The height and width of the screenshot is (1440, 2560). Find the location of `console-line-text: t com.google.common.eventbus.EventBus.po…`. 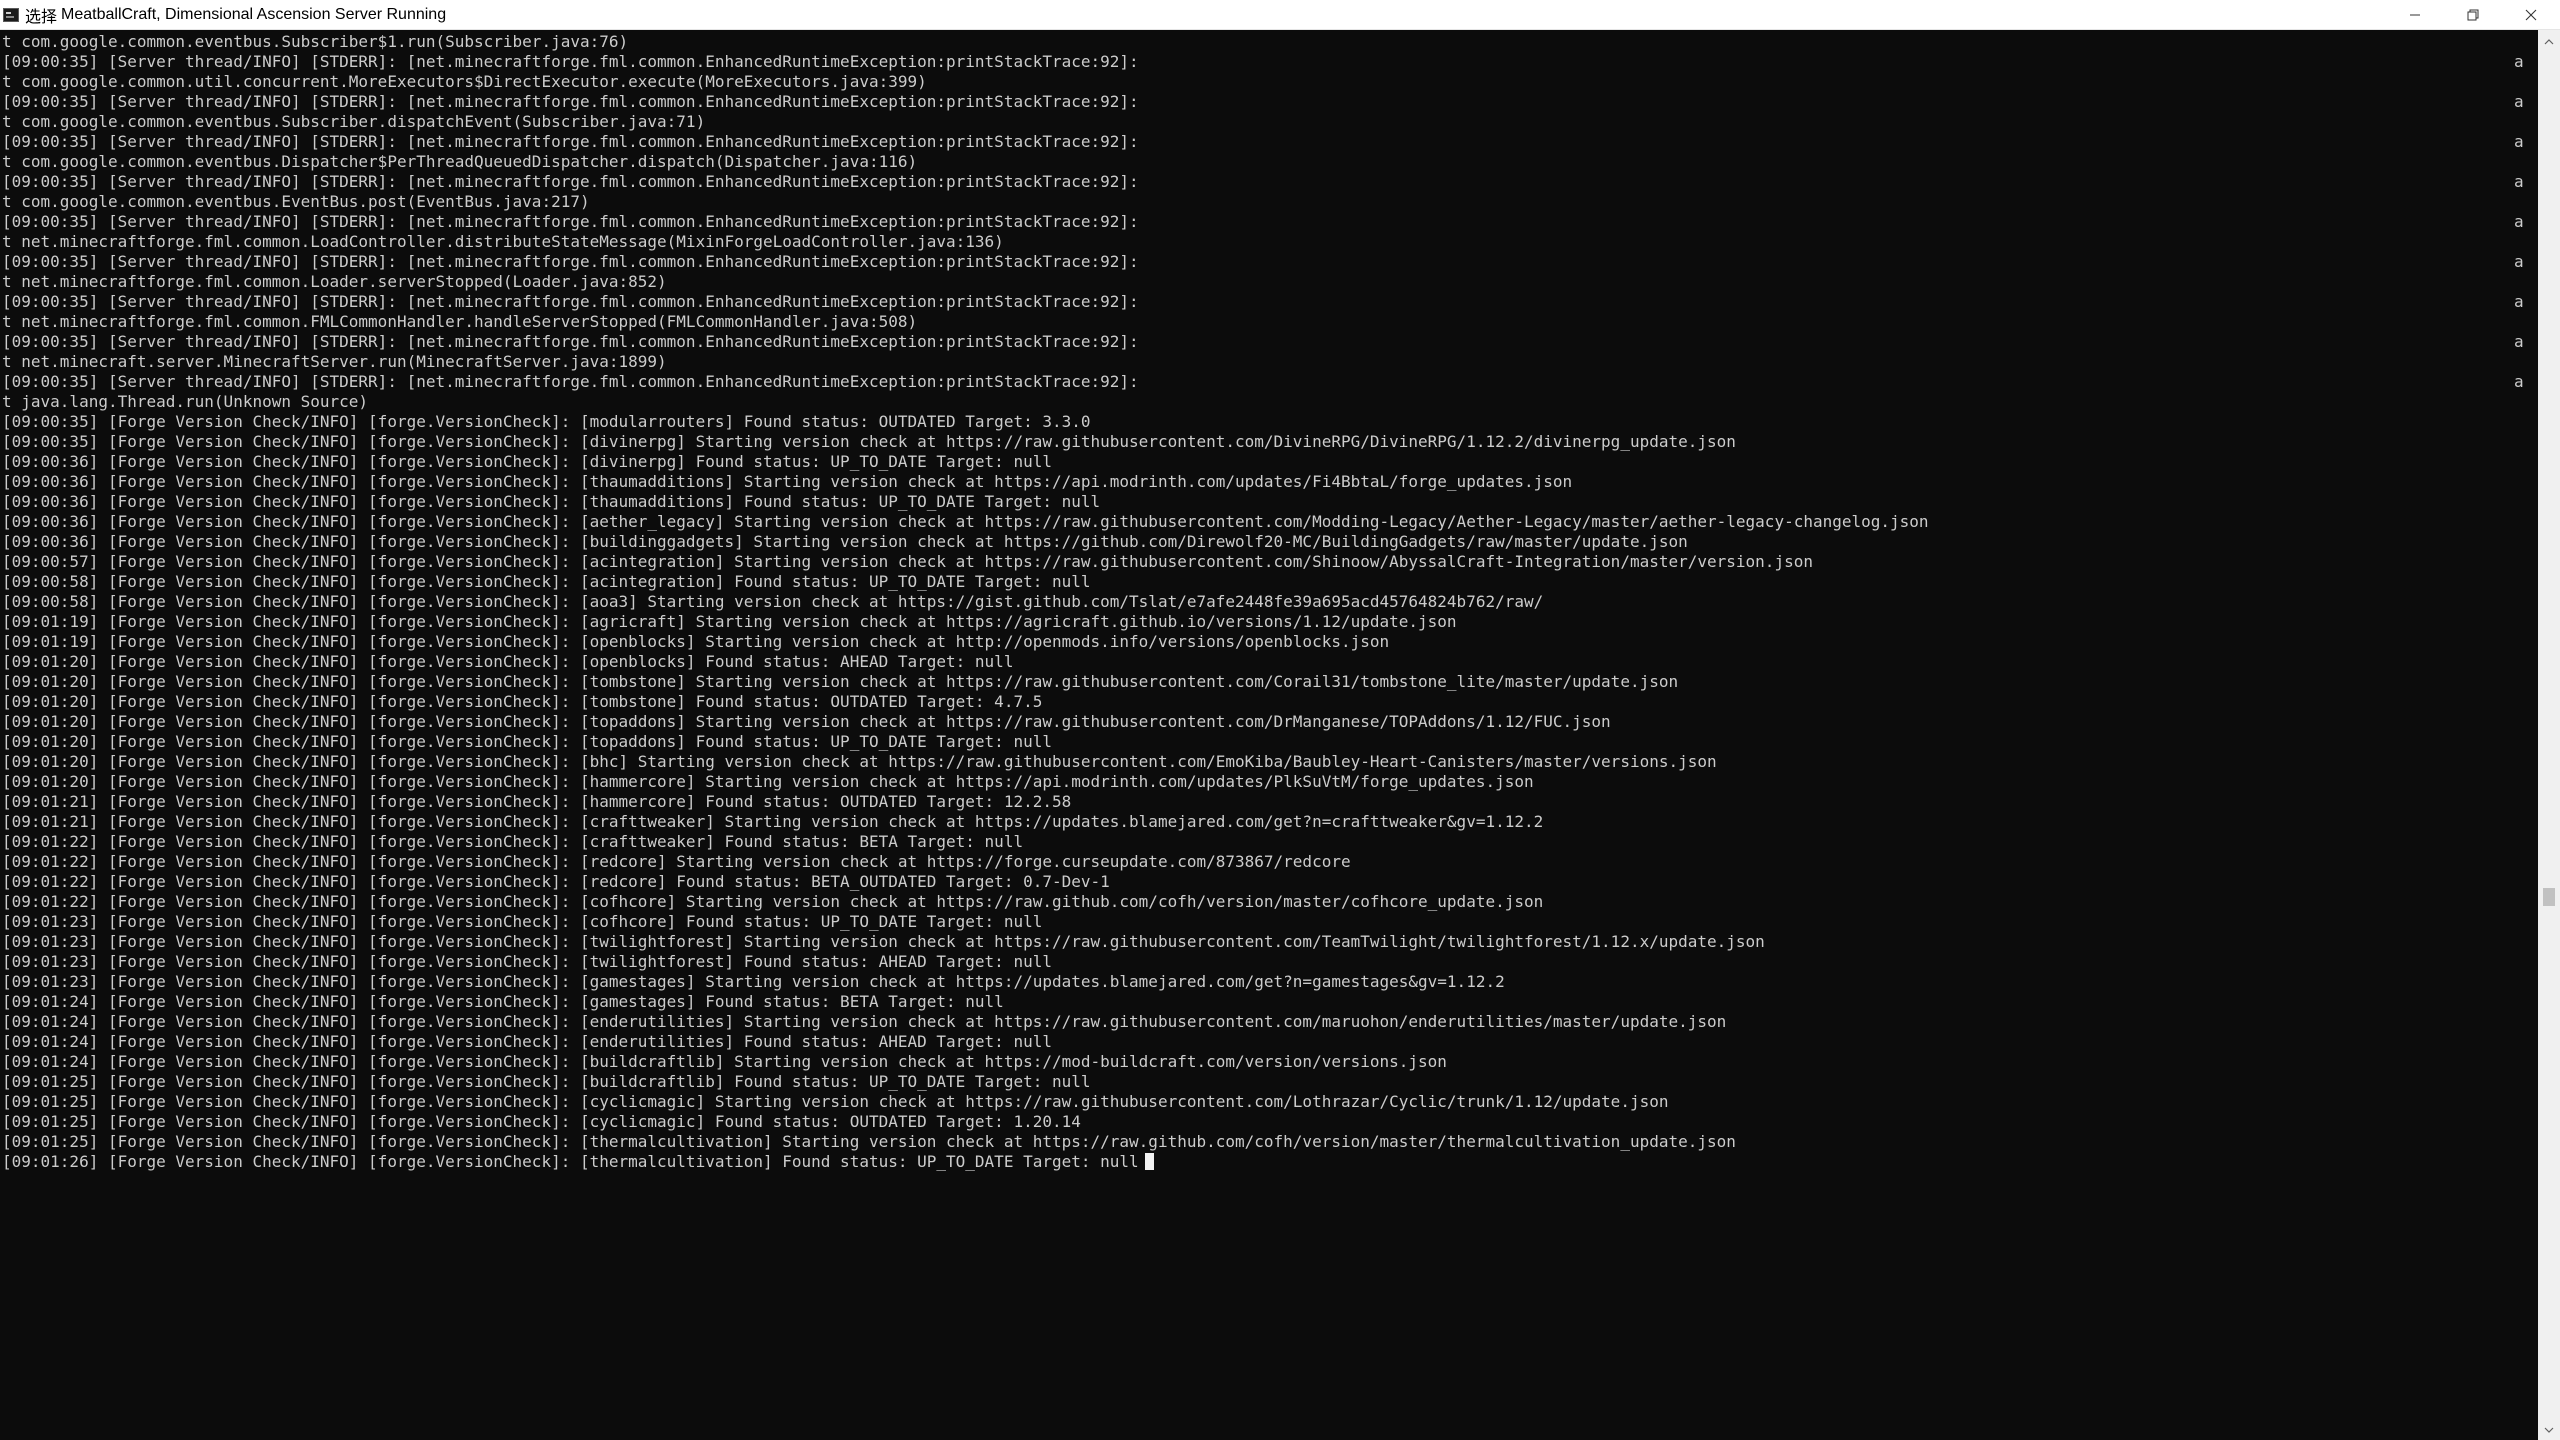

console-line-text: t com.google.common.eventbus.EventBus.po… is located at coordinates (296, 201).